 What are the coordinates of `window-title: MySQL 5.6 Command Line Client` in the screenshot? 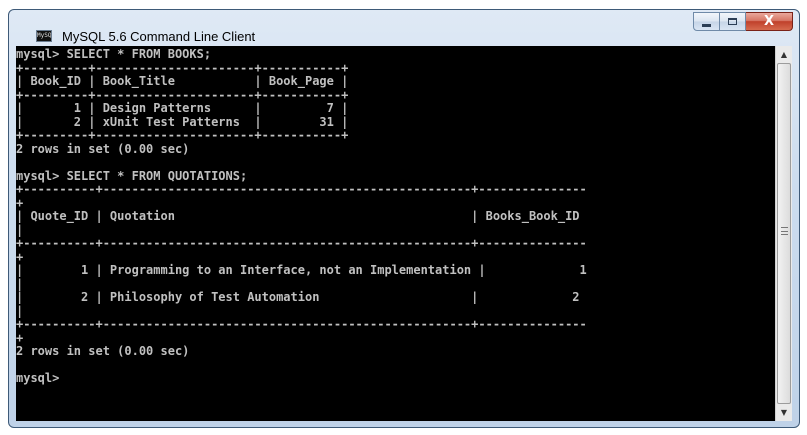 It's located at (159, 36).